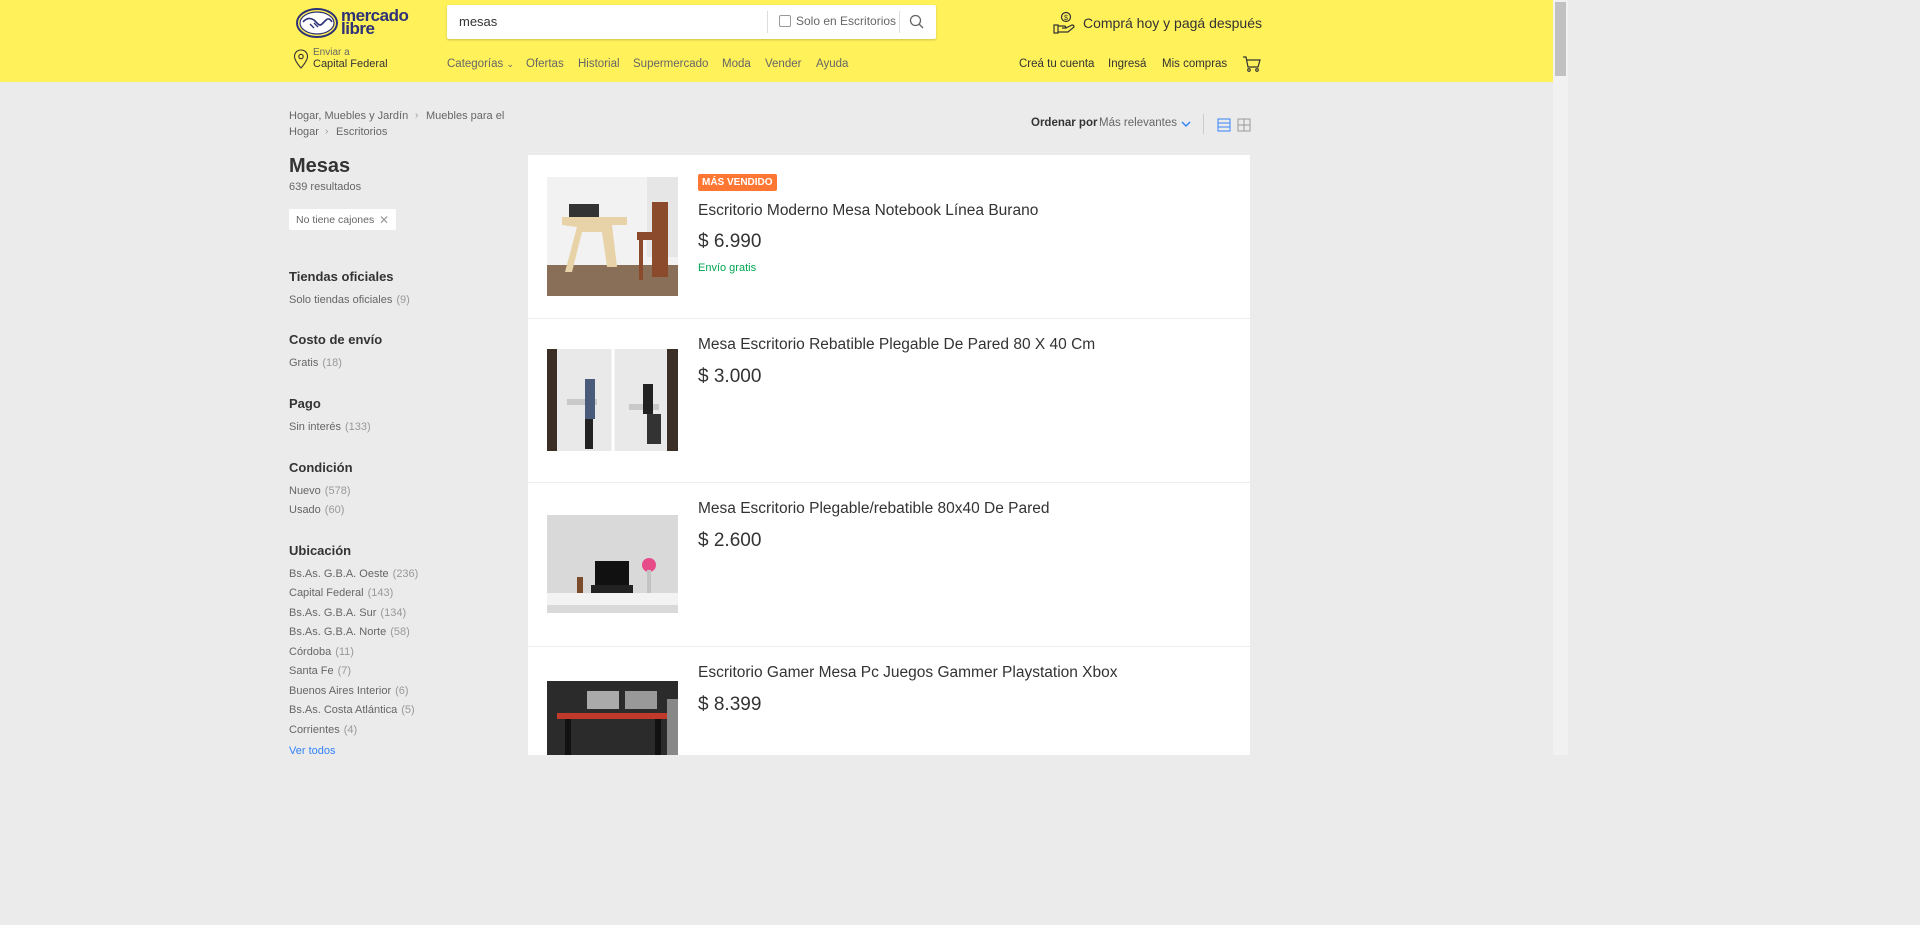 This screenshot has height=925, width=1920. I want to click on item-price: $ 8.399, so click(730, 704).